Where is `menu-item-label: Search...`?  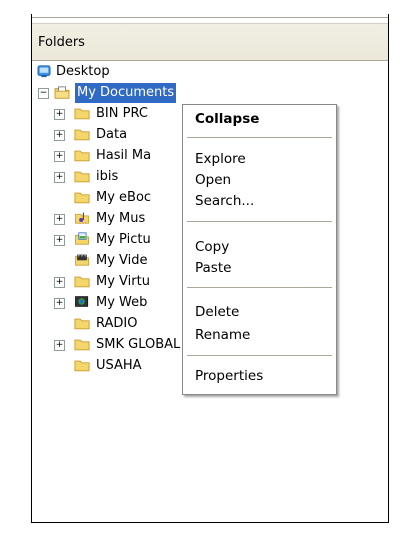
menu-item-label: Search... is located at coordinates (225, 201).